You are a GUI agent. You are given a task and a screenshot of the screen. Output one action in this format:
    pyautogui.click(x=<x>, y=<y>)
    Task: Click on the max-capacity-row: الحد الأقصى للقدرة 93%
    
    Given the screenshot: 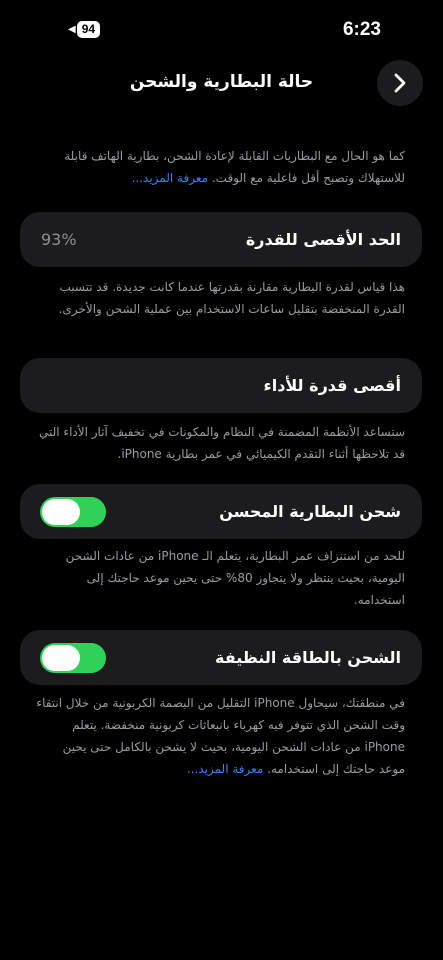 What is the action you would take?
    pyautogui.click(x=221, y=239)
    